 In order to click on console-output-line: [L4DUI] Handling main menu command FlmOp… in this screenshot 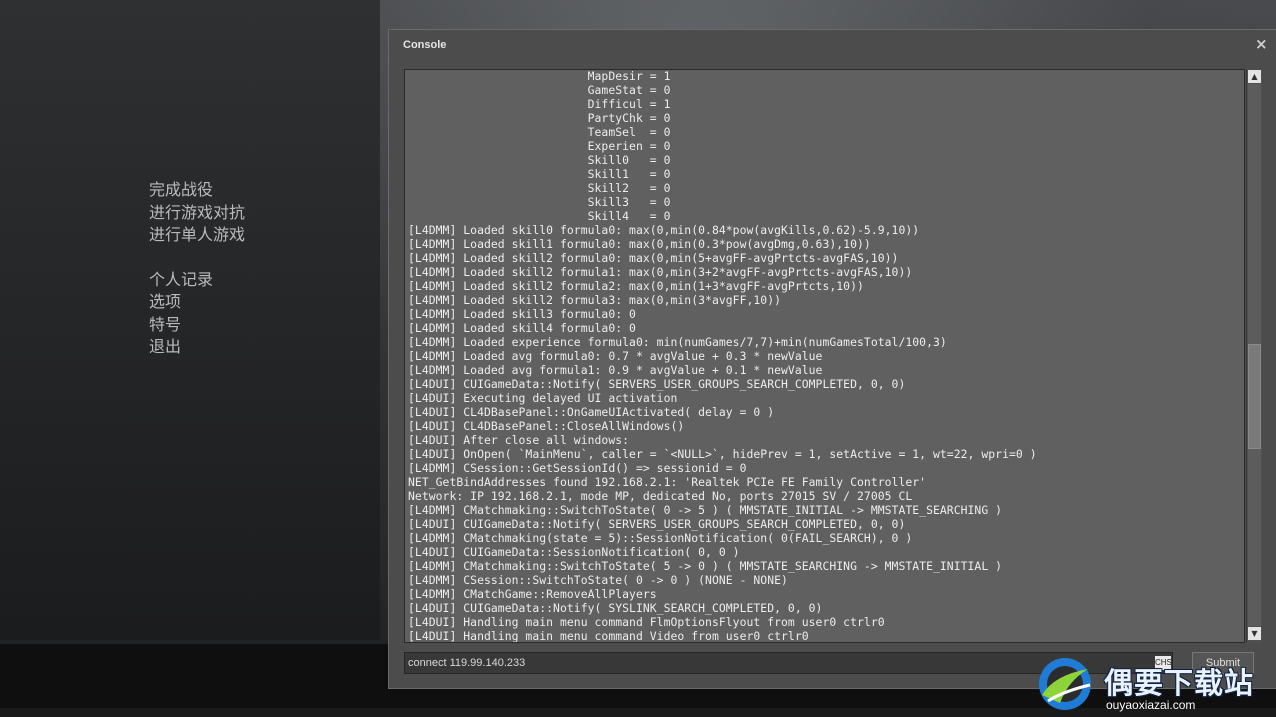, I will do `click(646, 622)`.